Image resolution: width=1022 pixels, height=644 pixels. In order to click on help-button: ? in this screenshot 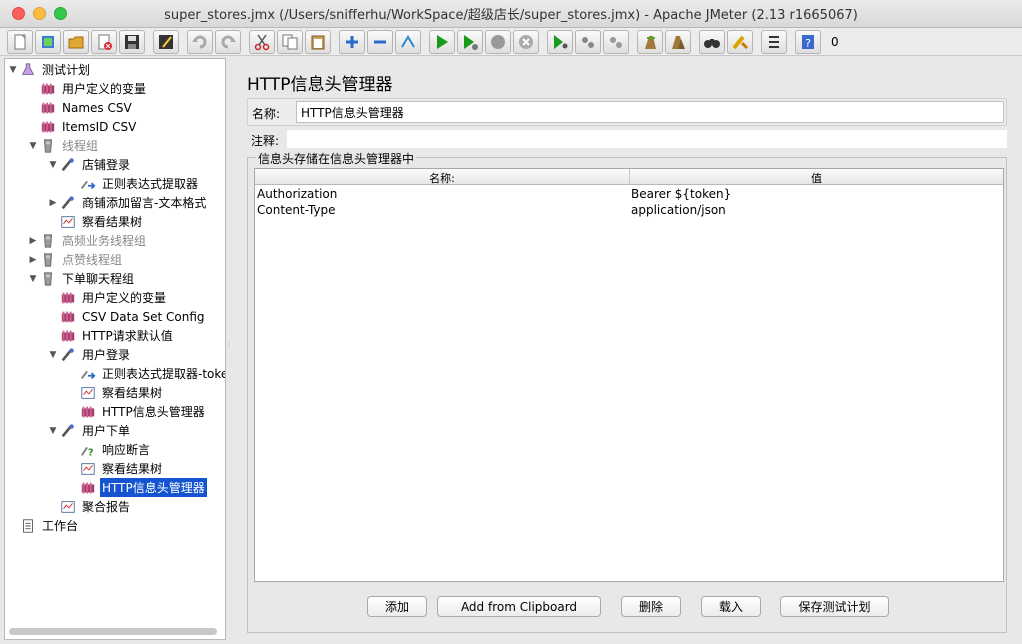, I will do `click(808, 41)`.